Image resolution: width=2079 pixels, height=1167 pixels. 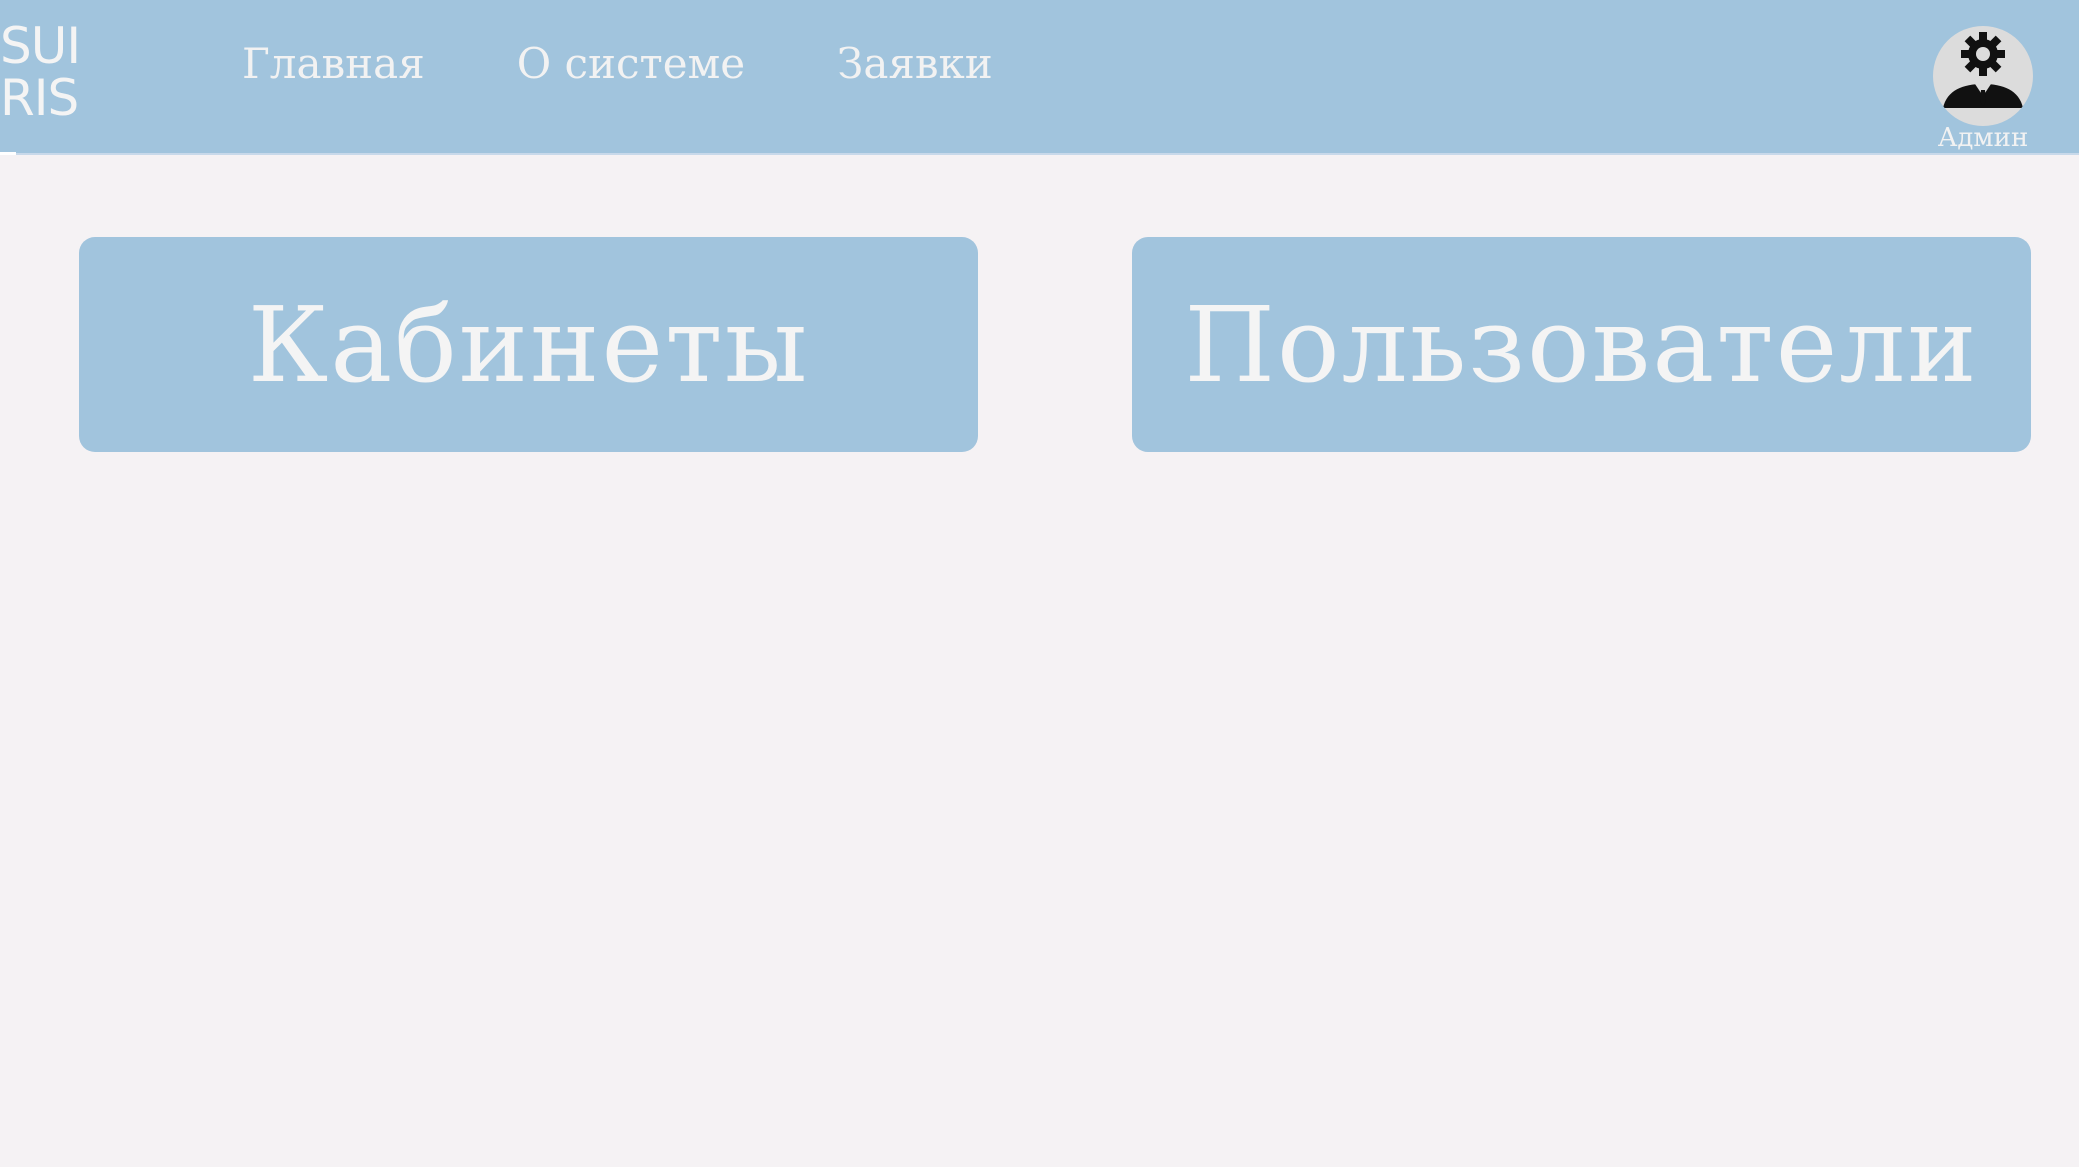 What do you see at coordinates (631, 64) in the screenshot?
I see `nav-item-about: О системе` at bounding box center [631, 64].